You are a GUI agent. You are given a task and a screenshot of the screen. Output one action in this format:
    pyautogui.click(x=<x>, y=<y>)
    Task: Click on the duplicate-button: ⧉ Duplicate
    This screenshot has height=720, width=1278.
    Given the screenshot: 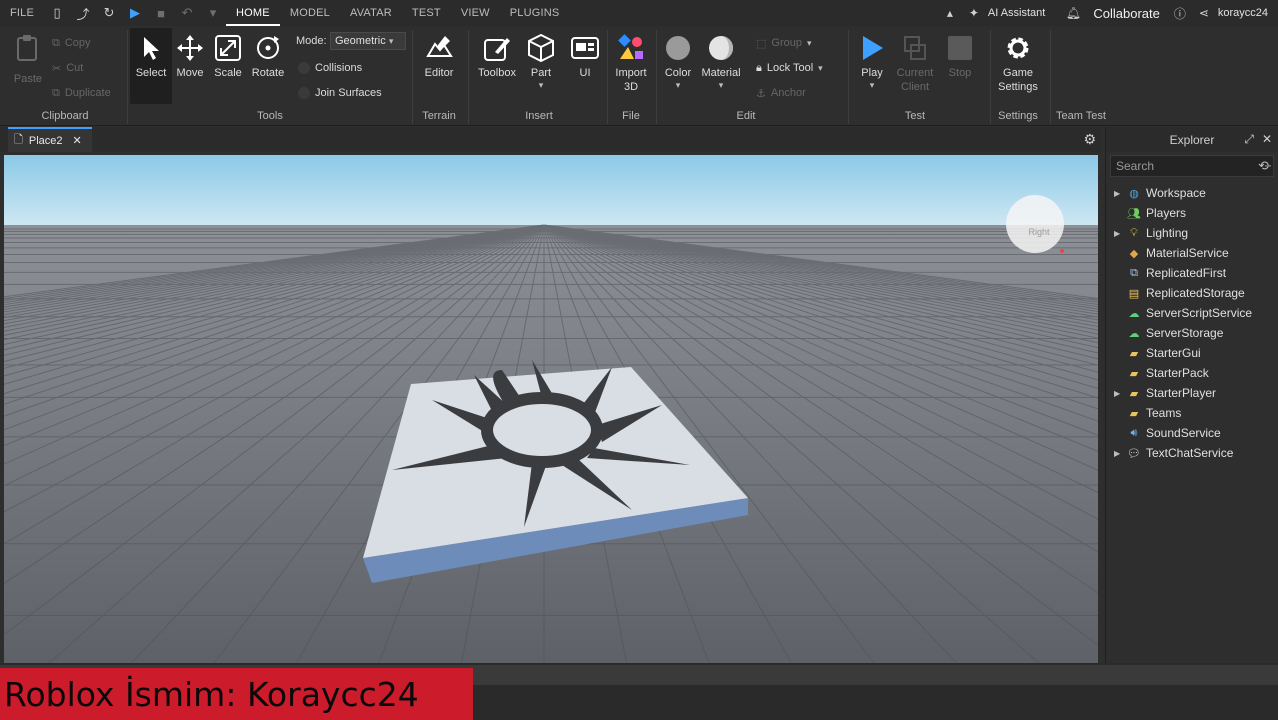 What is the action you would take?
    pyautogui.click(x=81, y=93)
    